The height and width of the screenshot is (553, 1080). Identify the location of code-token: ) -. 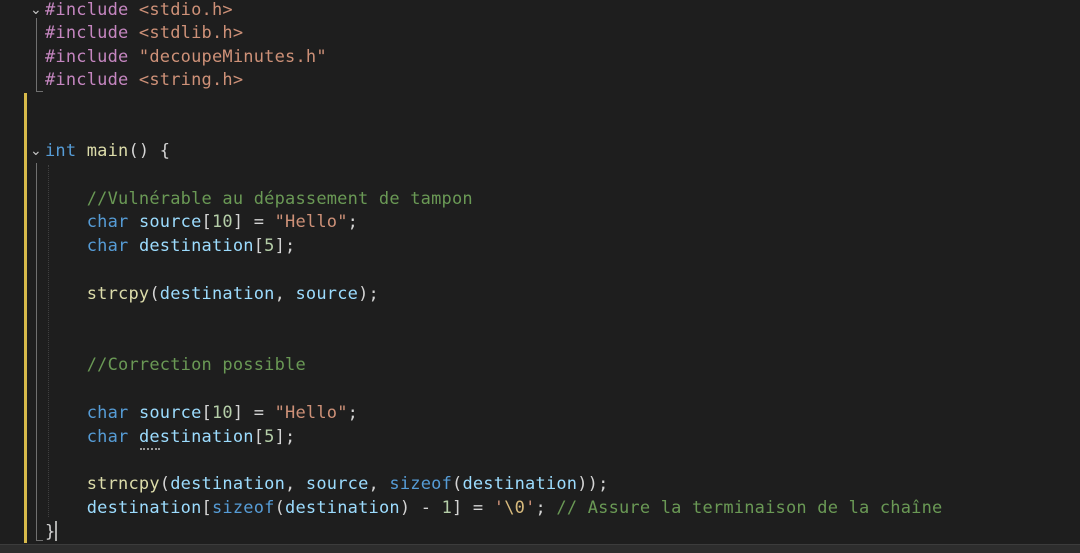
(420, 508).